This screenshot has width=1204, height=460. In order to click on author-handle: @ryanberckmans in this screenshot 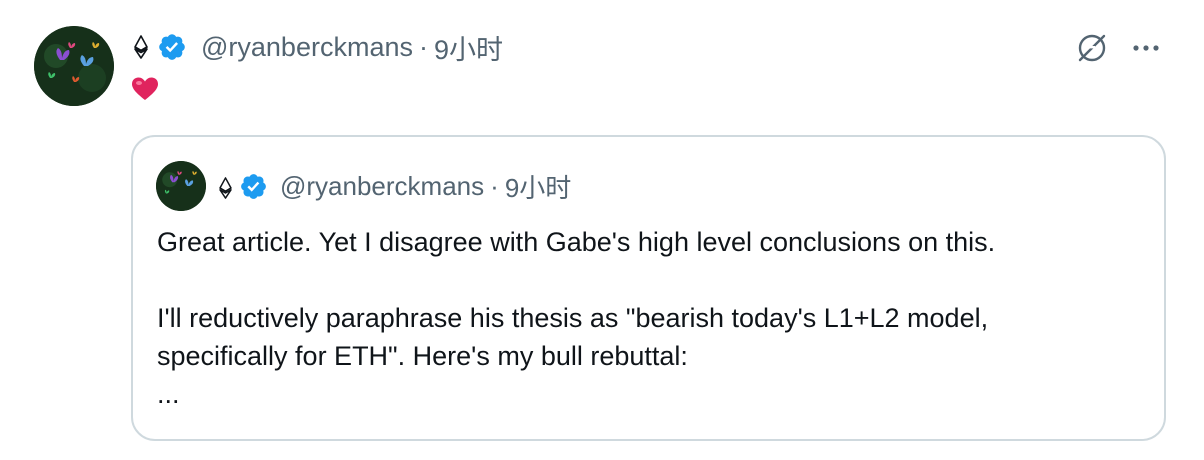, I will do `click(307, 47)`.